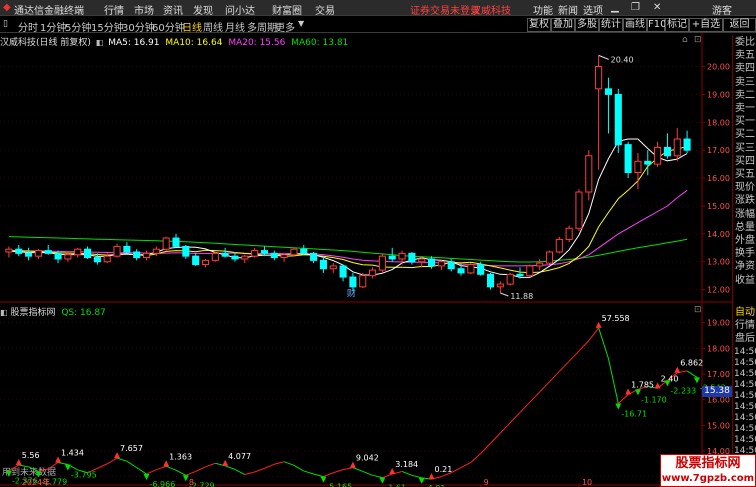  Describe the element at coordinates (568, 9) in the screenshot. I see `menu-item-newsfeed: 新闻` at that location.